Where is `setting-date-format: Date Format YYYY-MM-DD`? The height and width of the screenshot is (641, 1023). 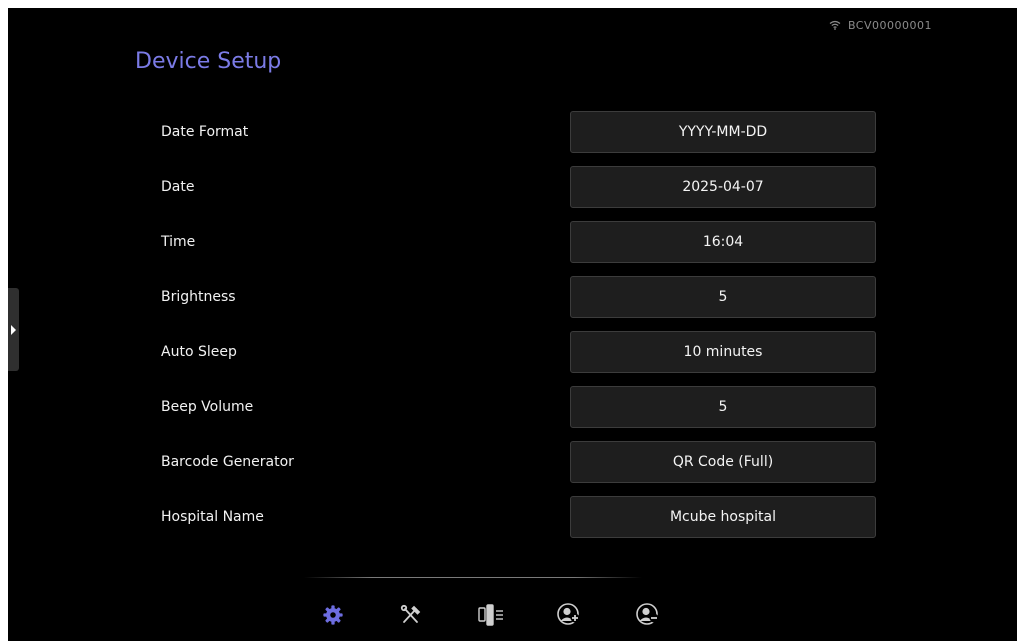
setting-date-format: Date Format YYYY-MM-DD is located at coordinates (512, 138).